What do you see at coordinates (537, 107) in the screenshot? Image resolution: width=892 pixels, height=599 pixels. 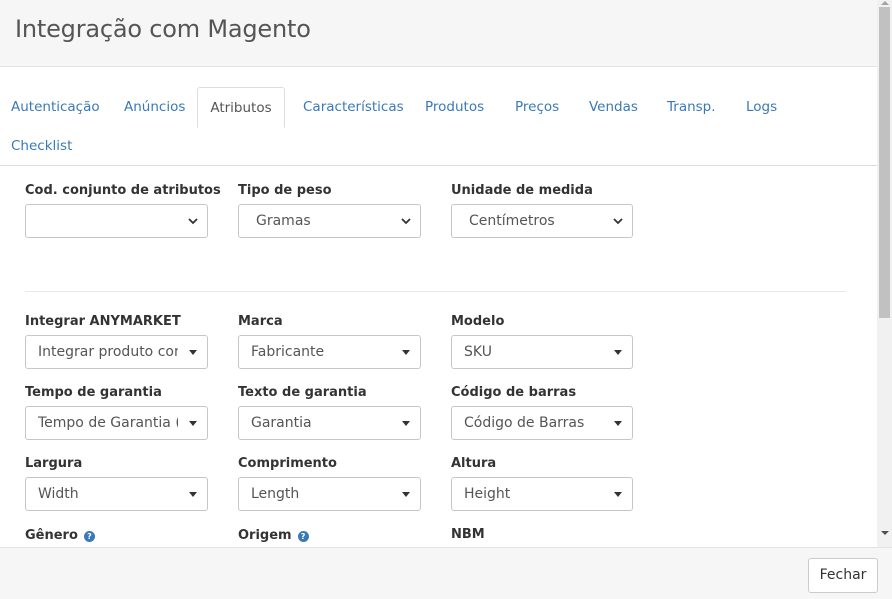 I see `tab-precos: Preços` at bounding box center [537, 107].